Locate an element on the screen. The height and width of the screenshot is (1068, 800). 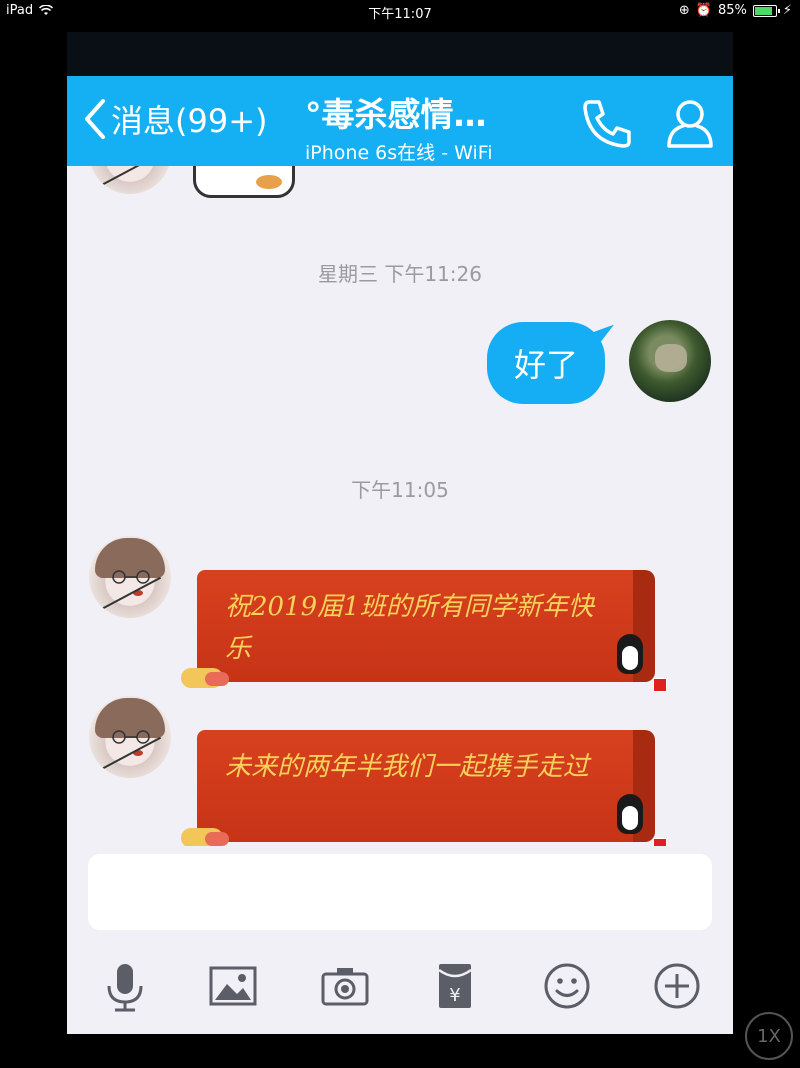
message-text: 好了 is located at coordinates (545, 365).